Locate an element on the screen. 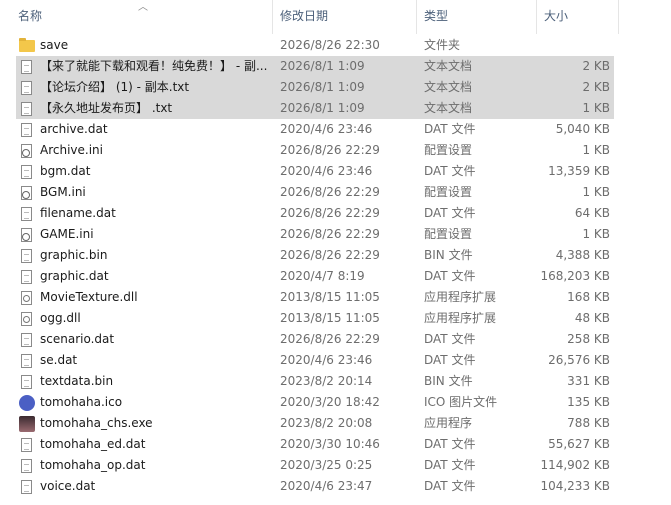 The height and width of the screenshot is (505, 671). file-size: 788 KB is located at coordinates (588, 423).